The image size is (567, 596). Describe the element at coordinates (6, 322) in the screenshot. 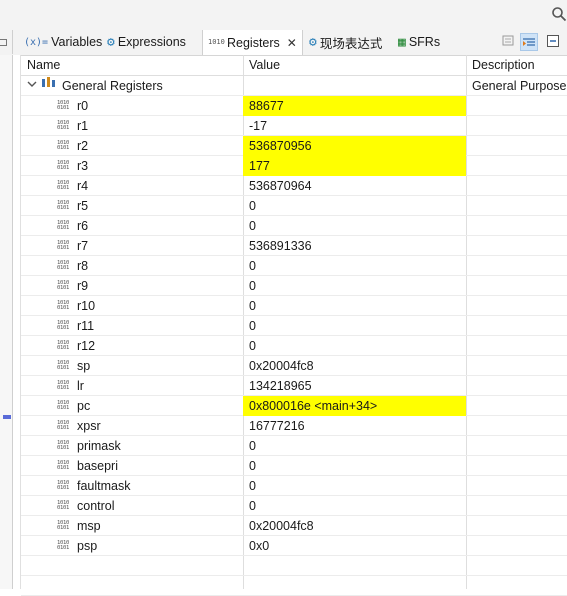

I see `left-ruler-strip` at that location.